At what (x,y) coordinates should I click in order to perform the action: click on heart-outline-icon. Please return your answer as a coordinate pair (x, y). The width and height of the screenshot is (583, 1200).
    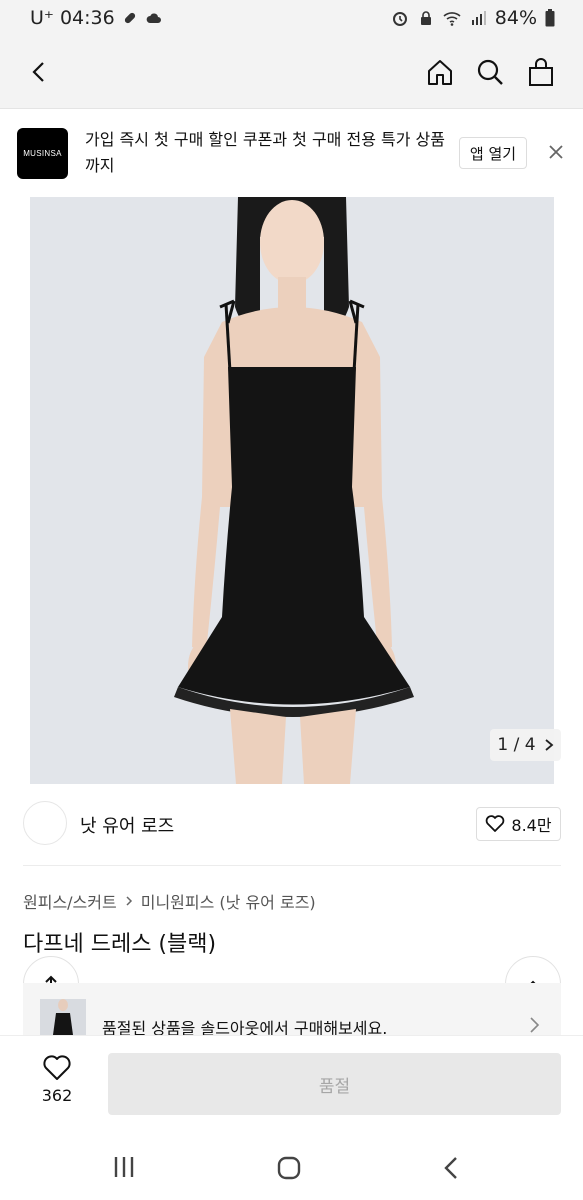
    Looking at the image, I should click on (495, 823).